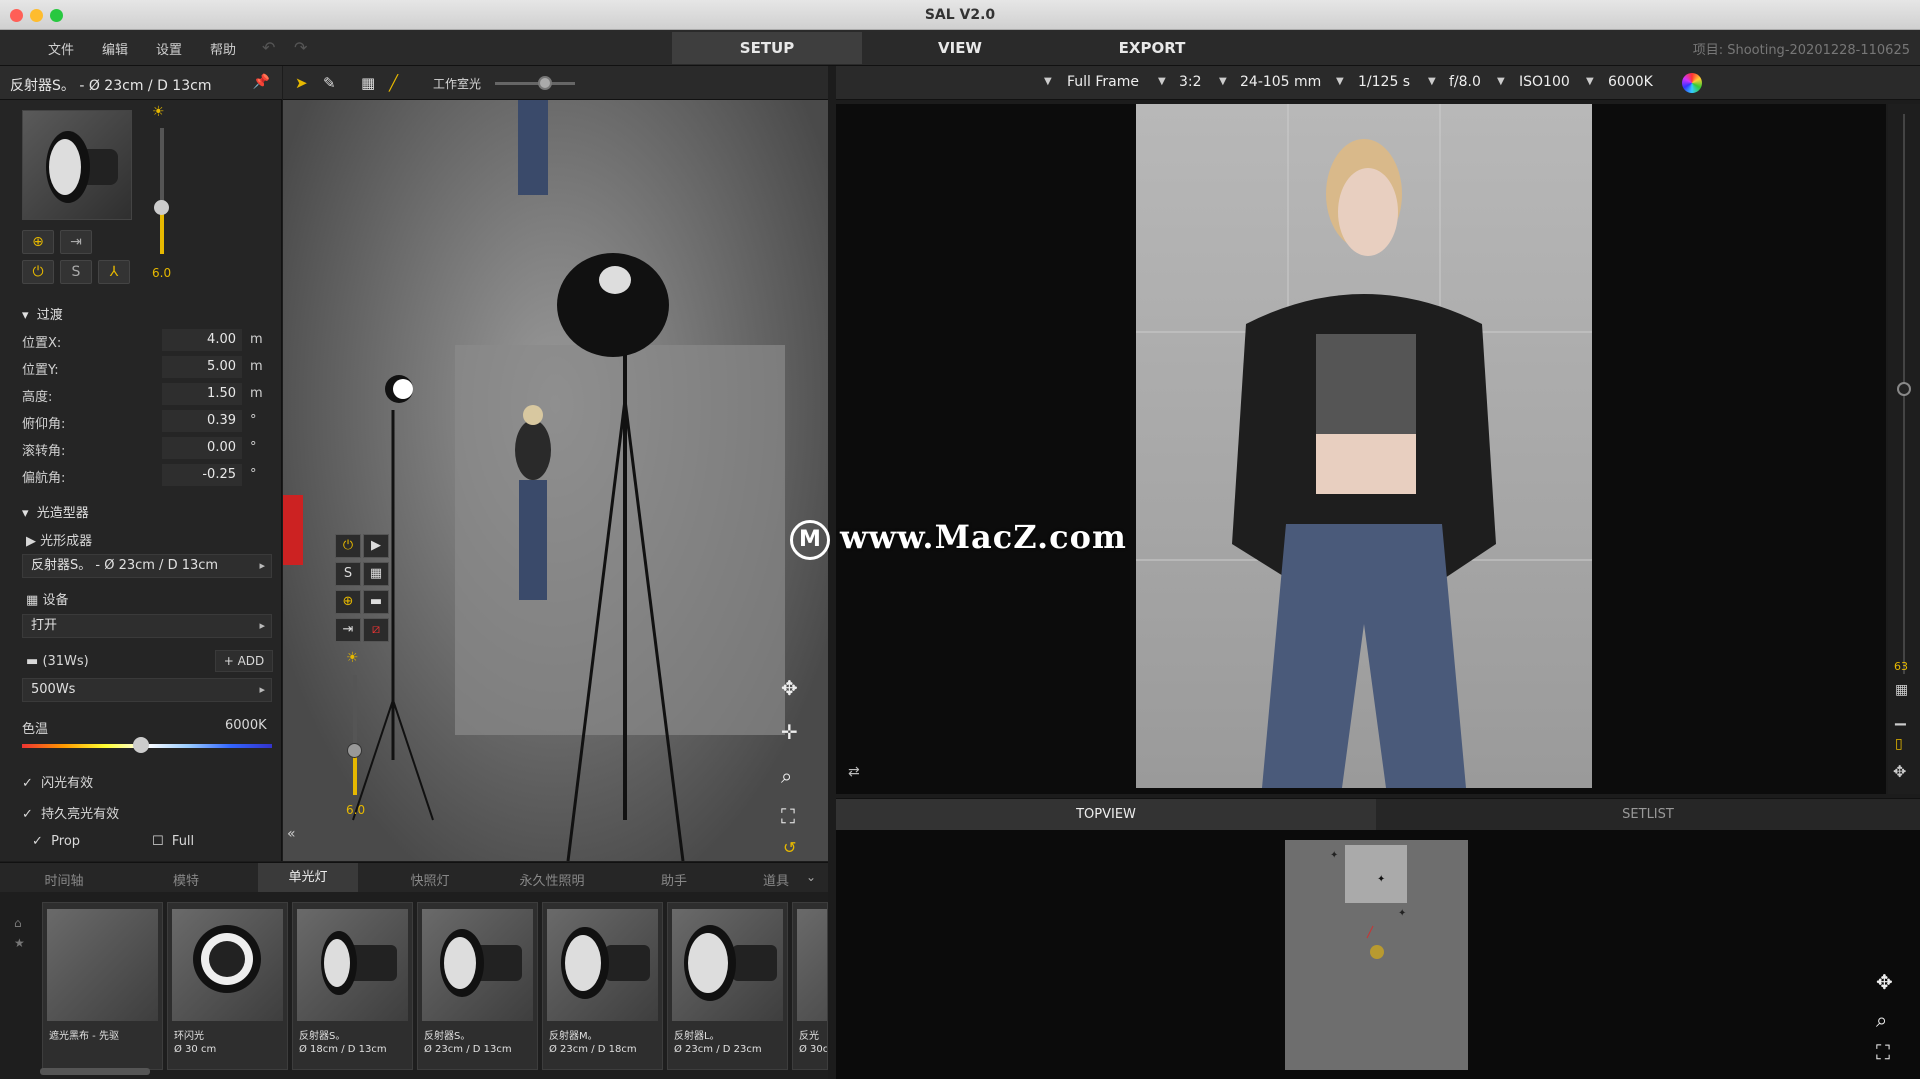 Image resolution: width=1920 pixels, height=1079 pixels. I want to click on pin-icon: 📌, so click(261, 82).